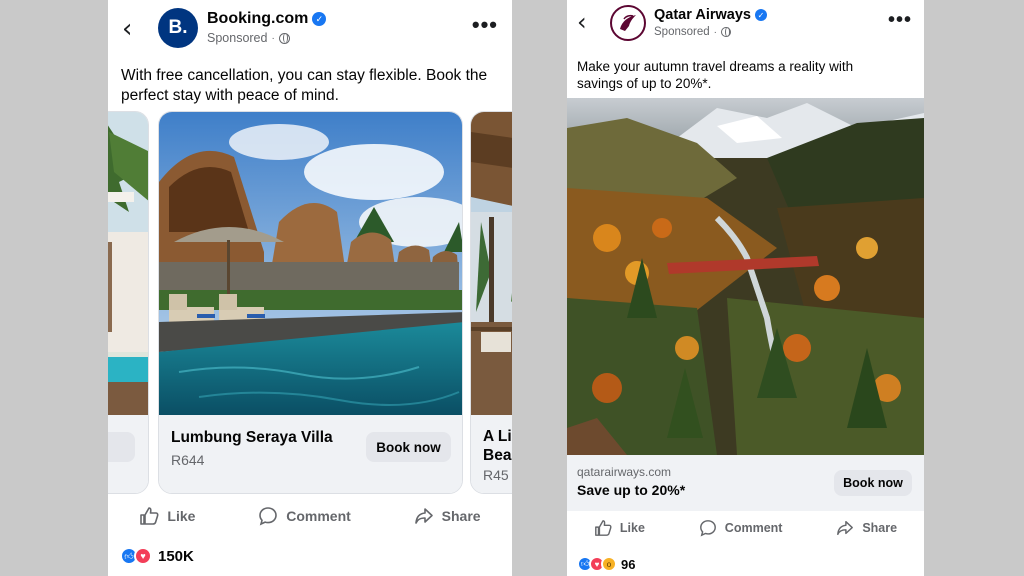  I want to click on listing-title: A Li Bea, so click(497, 446).